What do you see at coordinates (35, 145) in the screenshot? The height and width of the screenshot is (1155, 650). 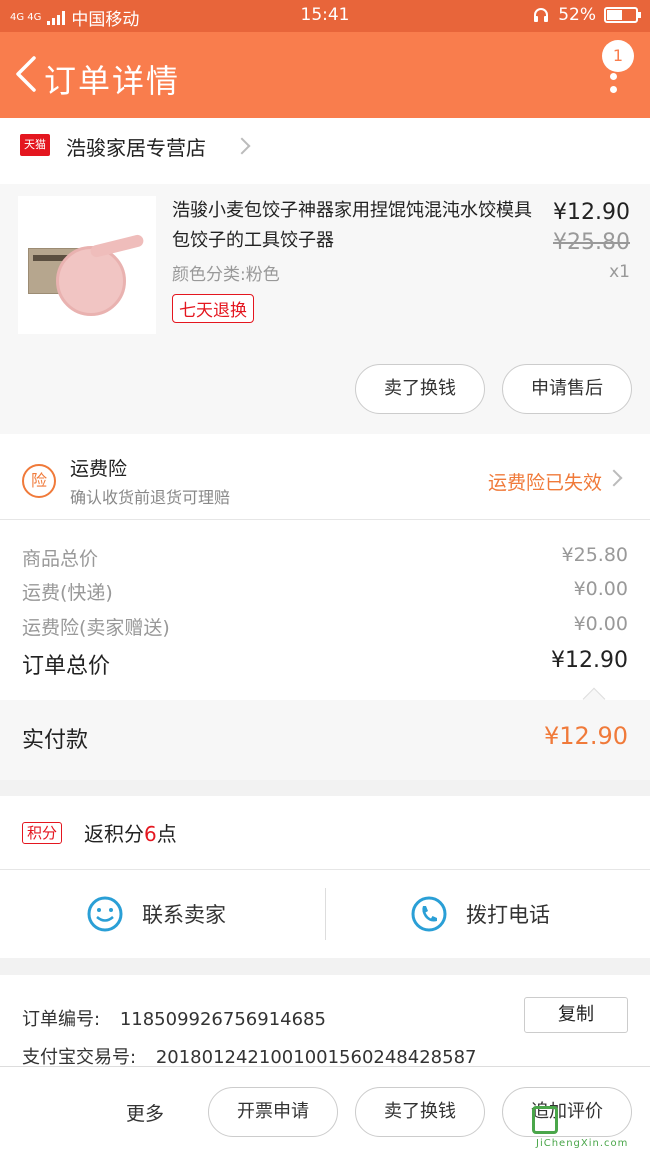 I see `tmall-logo: 天猫` at bounding box center [35, 145].